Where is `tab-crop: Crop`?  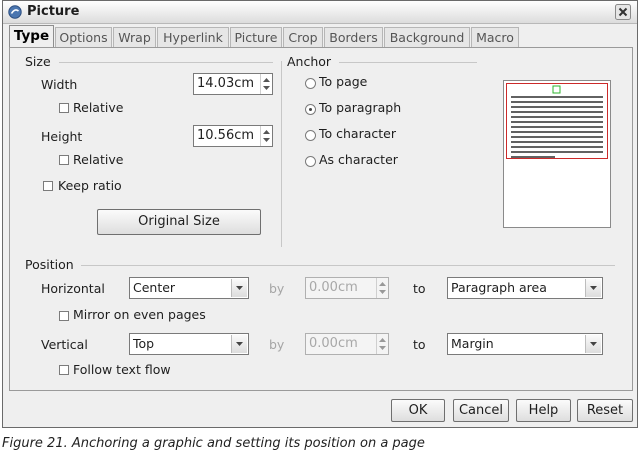 tab-crop: Crop is located at coordinates (303, 37).